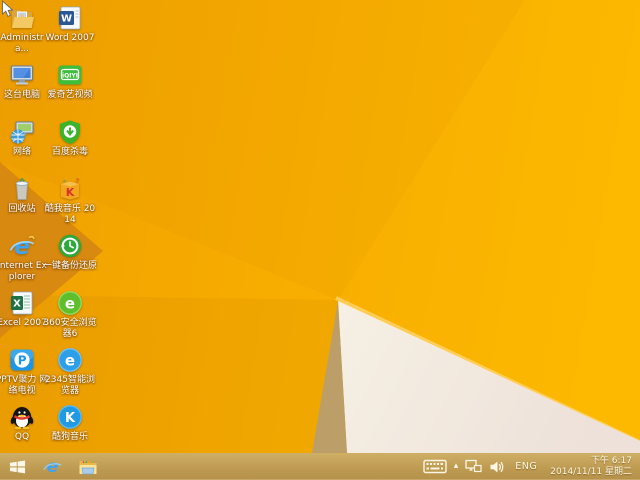  I want to click on kuwo-music-icon: ♪ ♪ K, so click(70, 189).